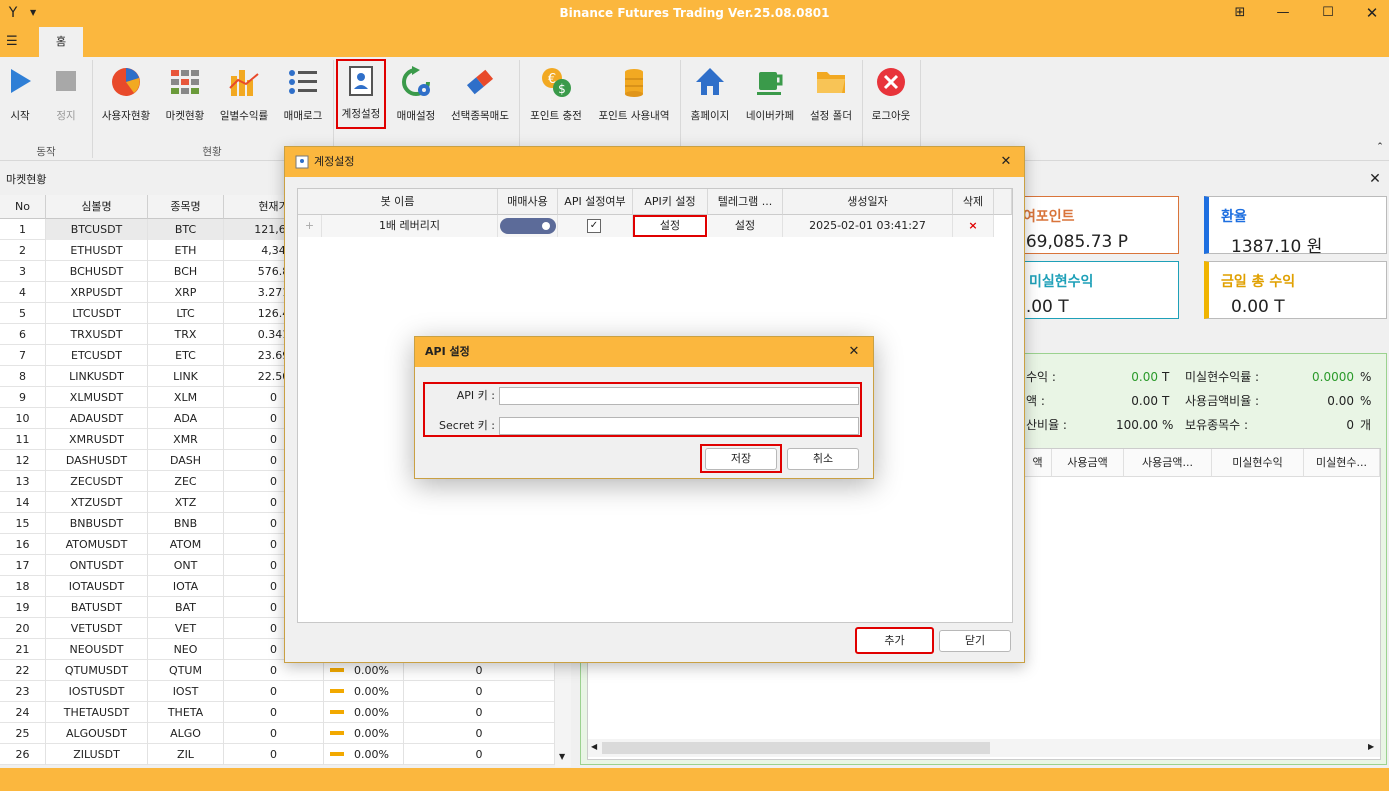 The height and width of the screenshot is (791, 1389). What do you see at coordinates (23, 207) in the screenshot?
I see `col-no: No` at bounding box center [23, 207].